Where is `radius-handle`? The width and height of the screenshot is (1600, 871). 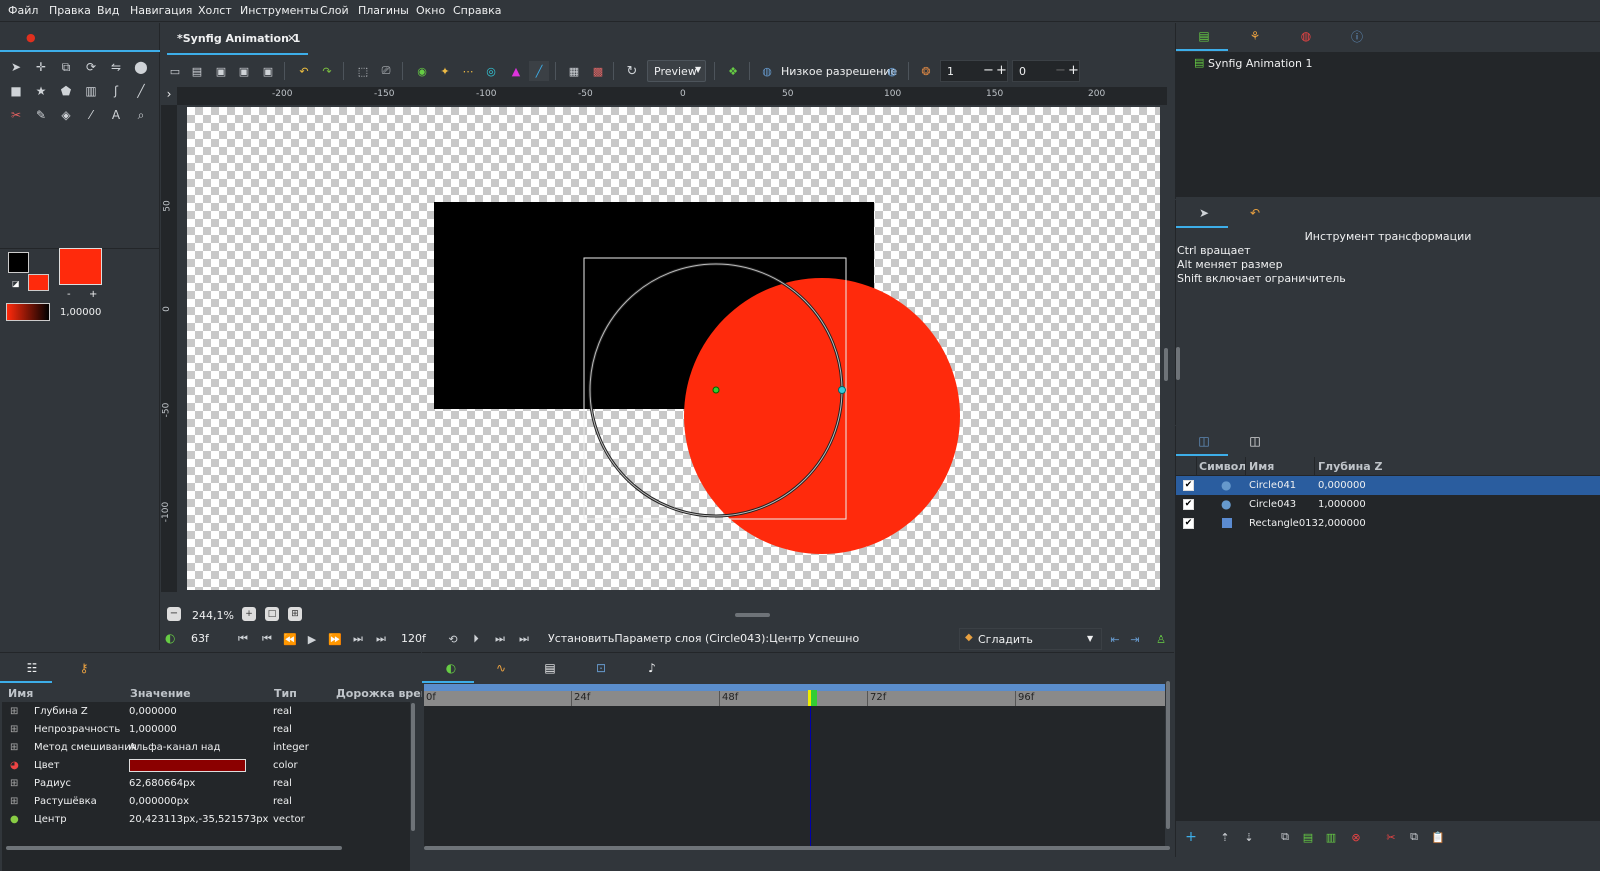 radius-handle is located at coordinates (842, 390).